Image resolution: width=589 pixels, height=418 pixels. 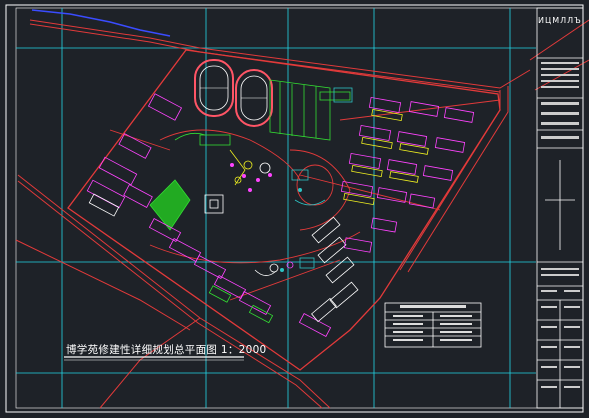 What do you see at coordinates (560, 20) in the screenshot?
I see `title-block-logo: ИЦМЛЛЪ` at bounding box center [560, 20].